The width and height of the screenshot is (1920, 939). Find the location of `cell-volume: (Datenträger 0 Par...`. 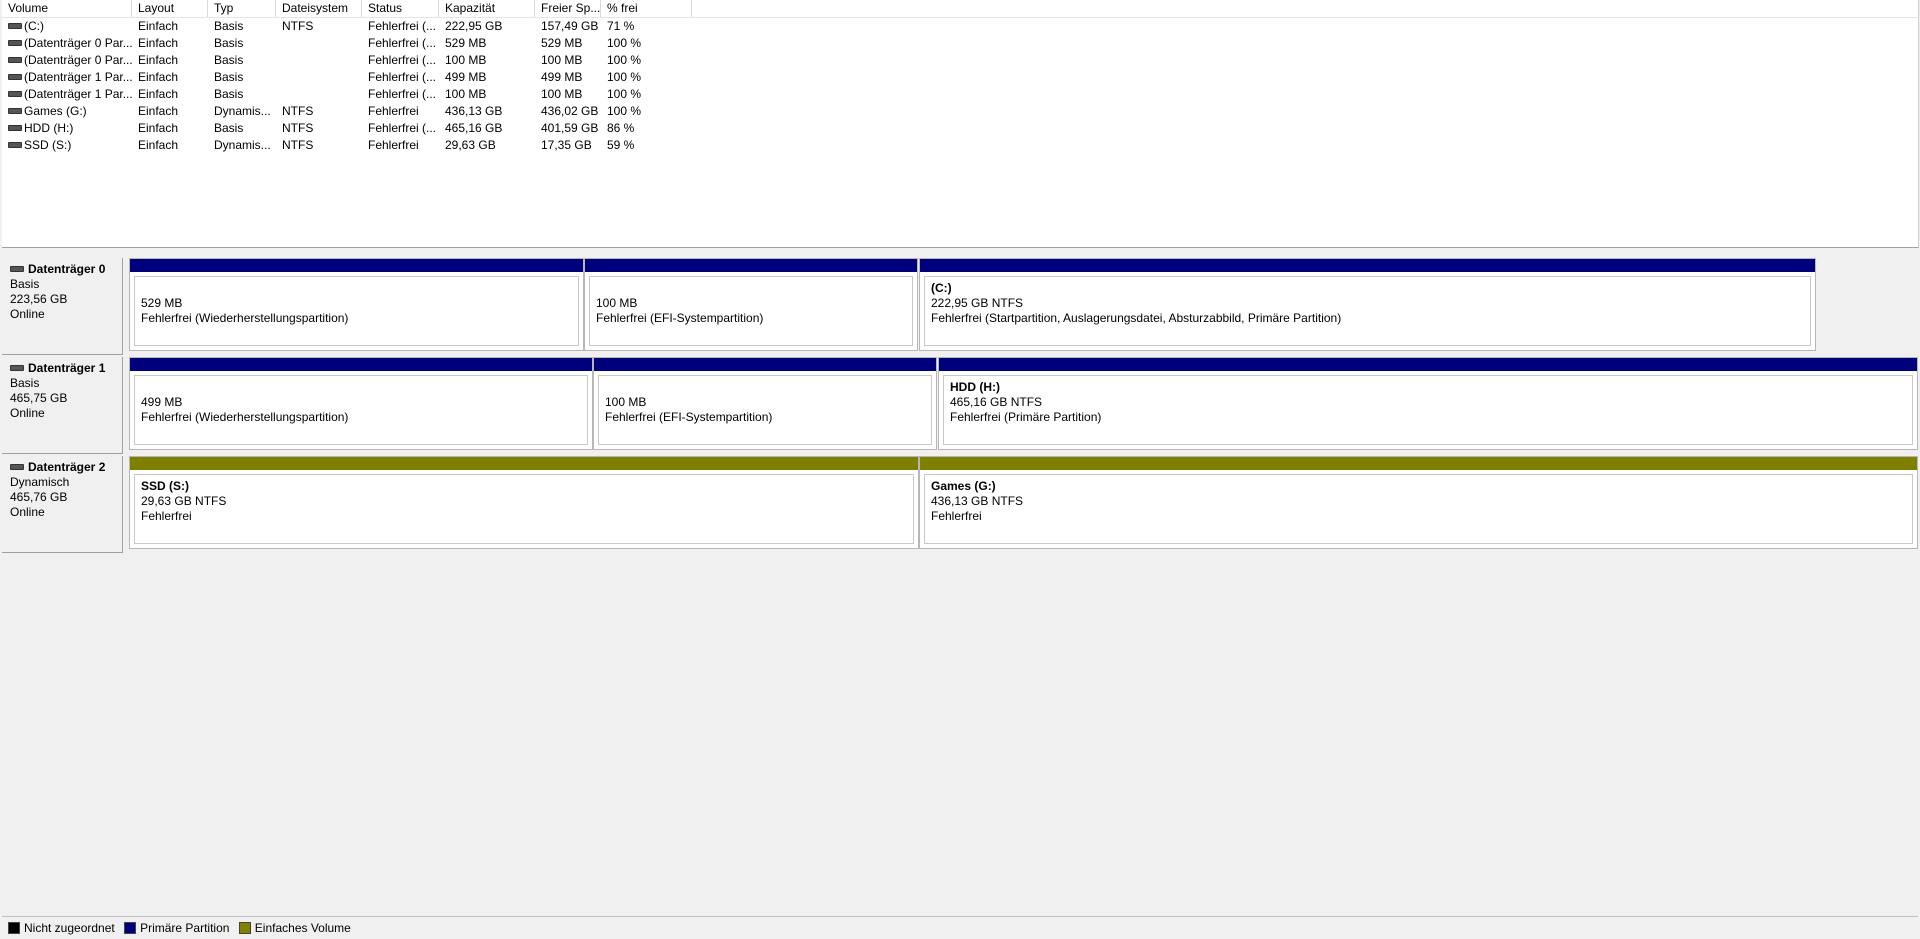

cell-volume: (Datenträger 0 Par... is located at coordinates (67, 60).